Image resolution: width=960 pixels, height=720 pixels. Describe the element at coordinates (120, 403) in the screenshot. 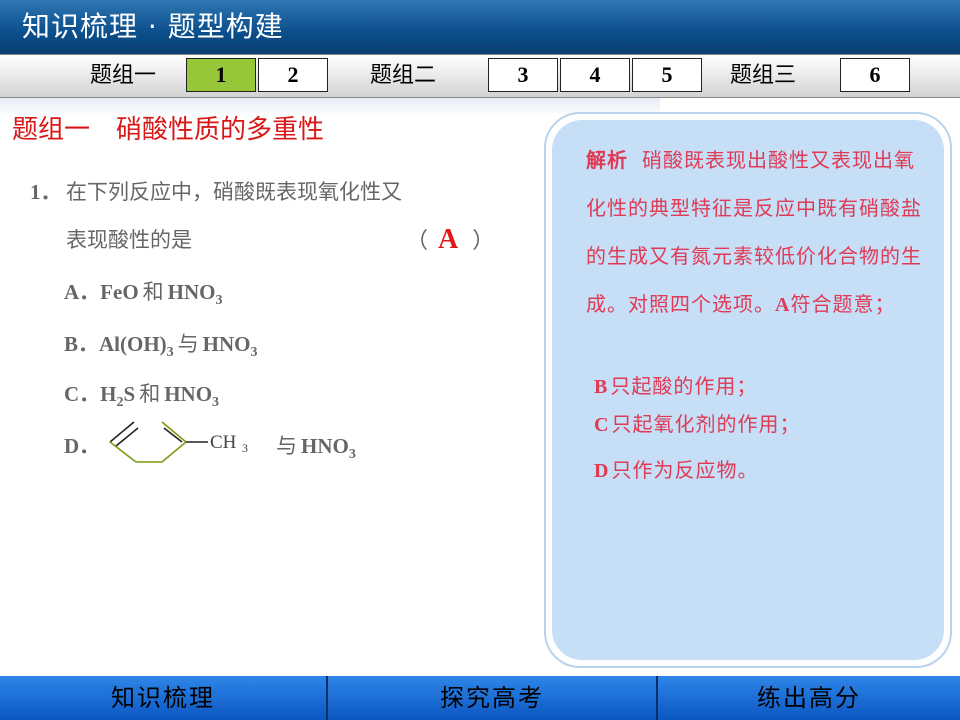

I see `option-c-reactant-sub: 2` at that location.